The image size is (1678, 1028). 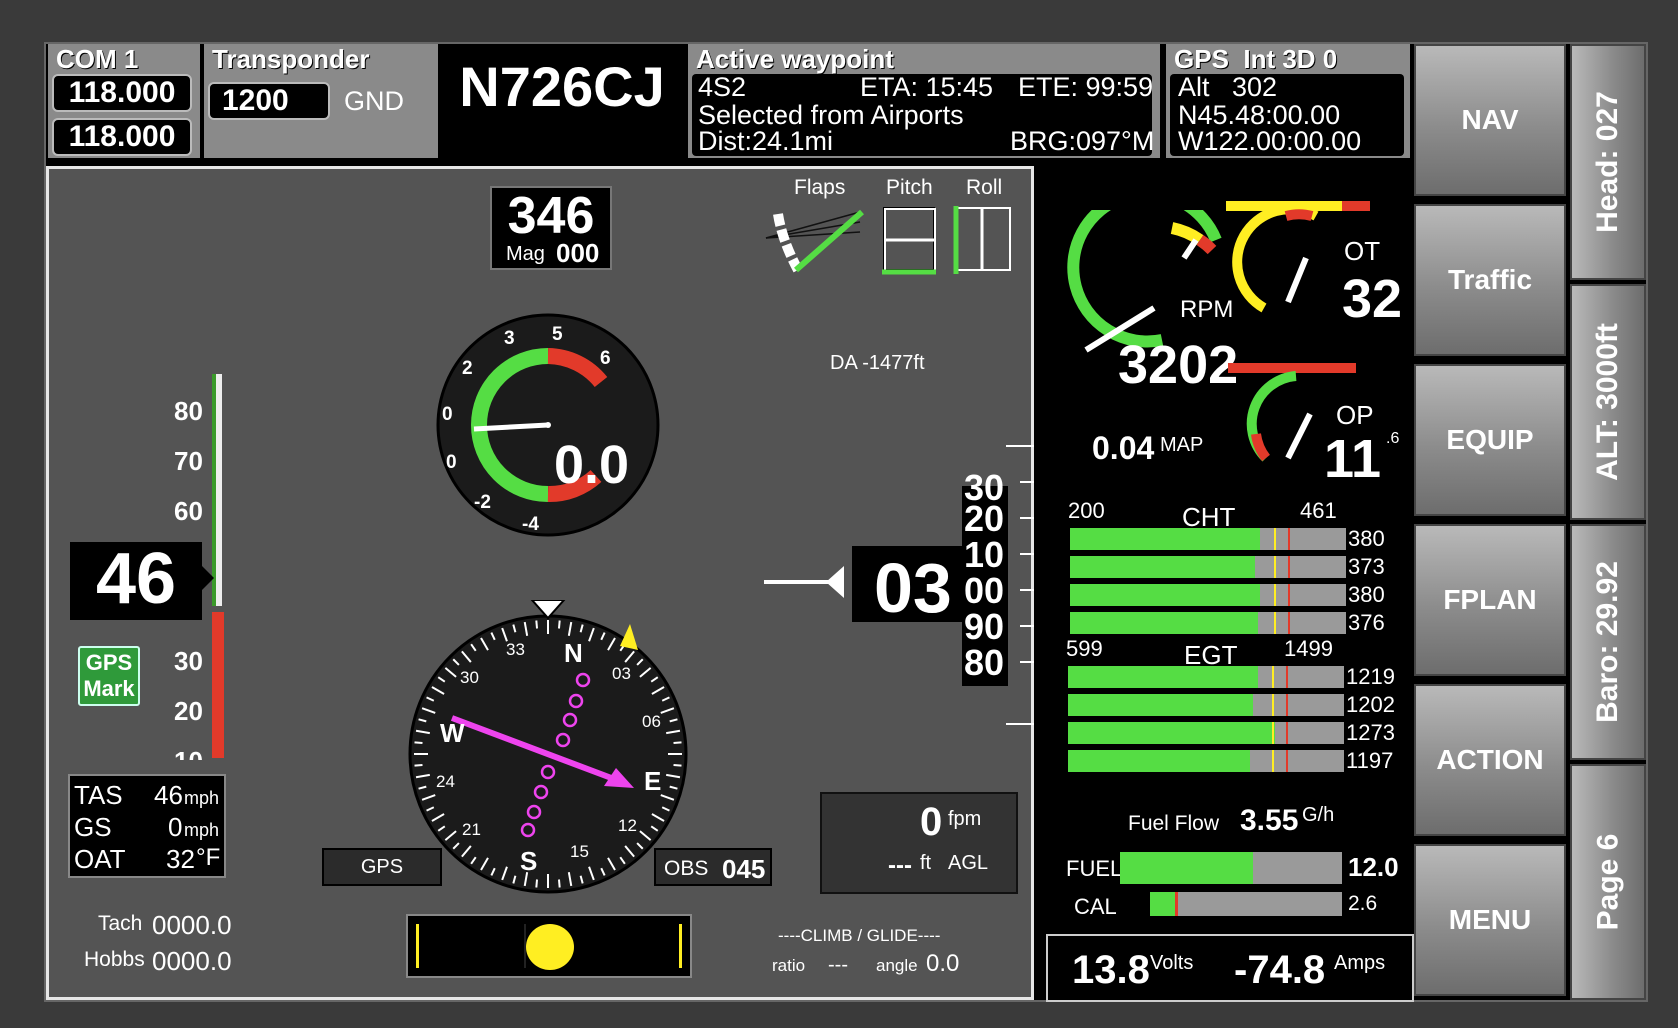 I want to click on transponder-panel: Transponder 1200 GND, so click(x=321, y=101).